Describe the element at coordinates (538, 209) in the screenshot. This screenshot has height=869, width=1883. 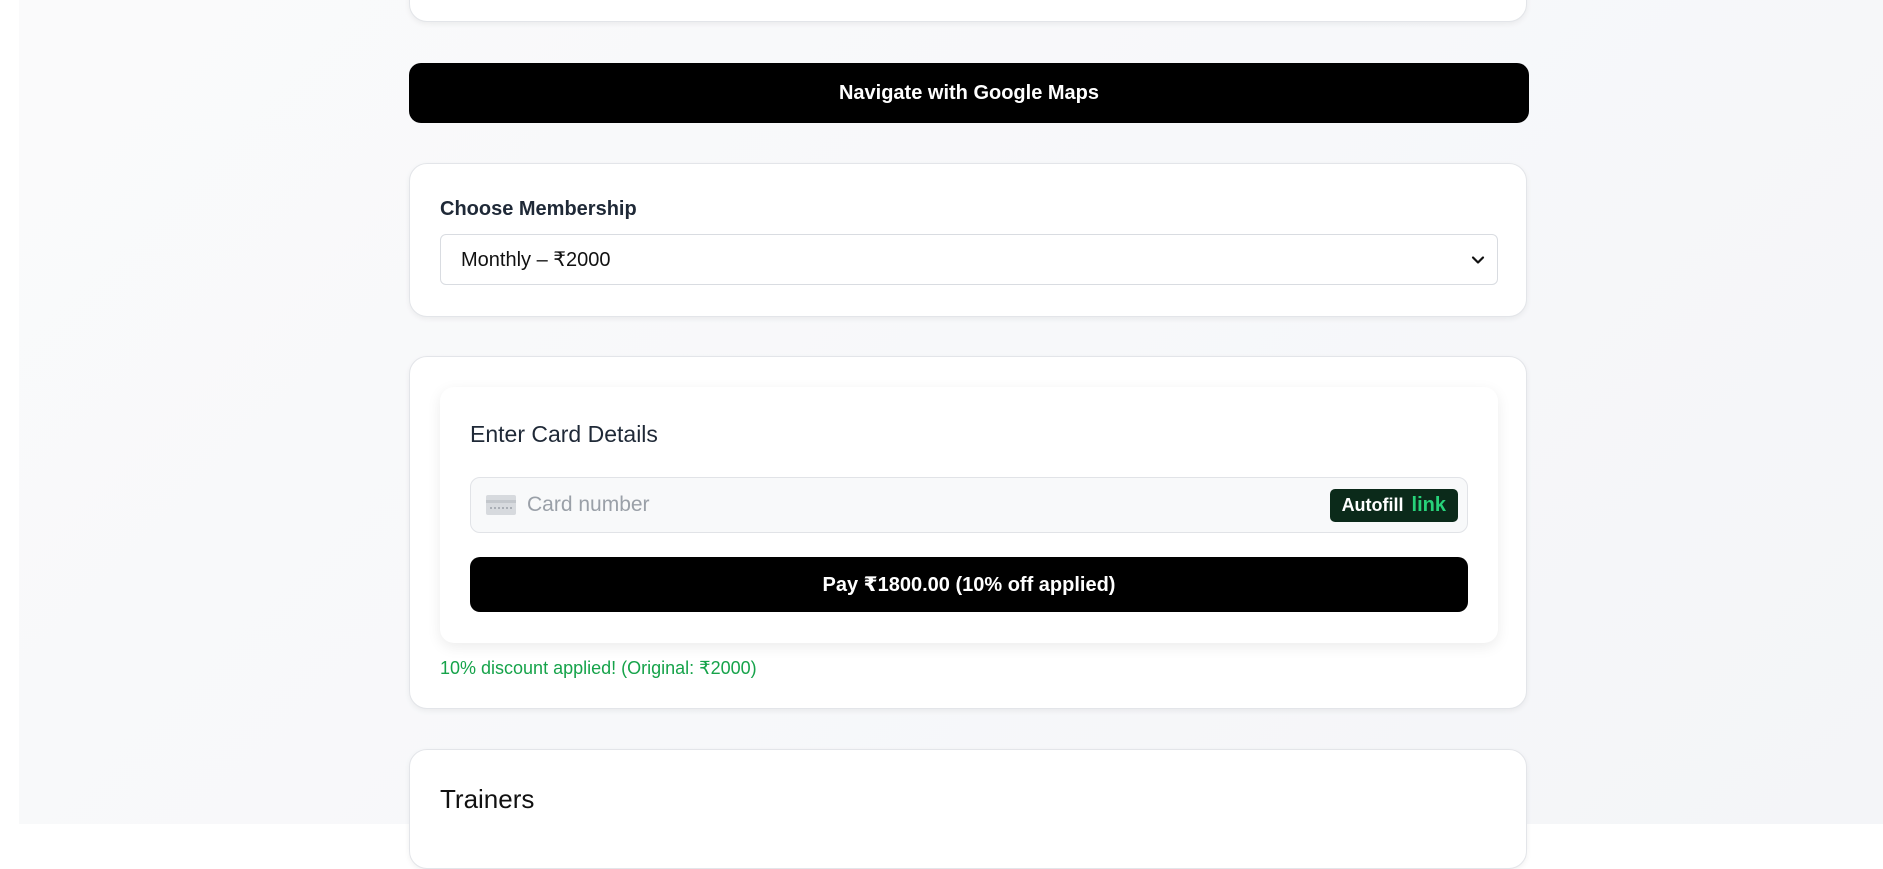
I see `membership-label: Choose Membership` at that location.